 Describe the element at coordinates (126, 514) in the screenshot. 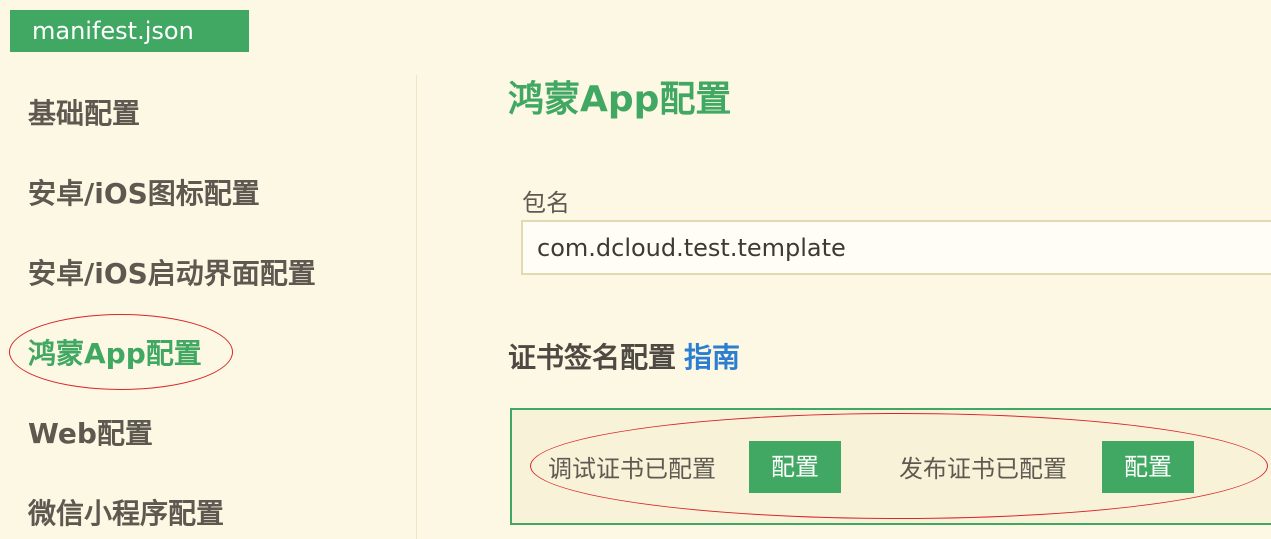

I see `sidebar-item-wechat-config: 微信小程序配置` at that location.